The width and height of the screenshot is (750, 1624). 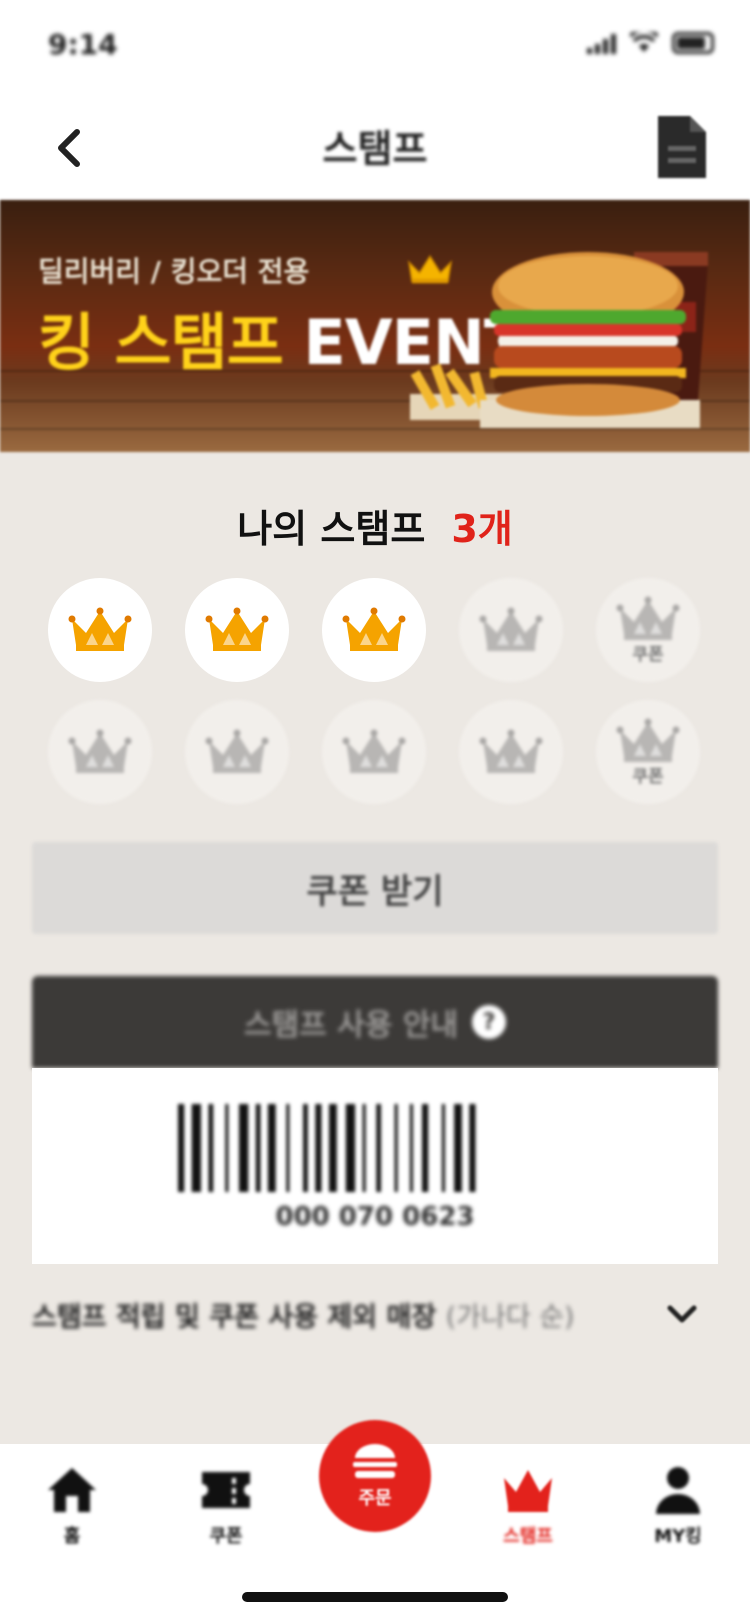 I want to click on tab-stamp: 스탬프, so click(x=528, y=1514).